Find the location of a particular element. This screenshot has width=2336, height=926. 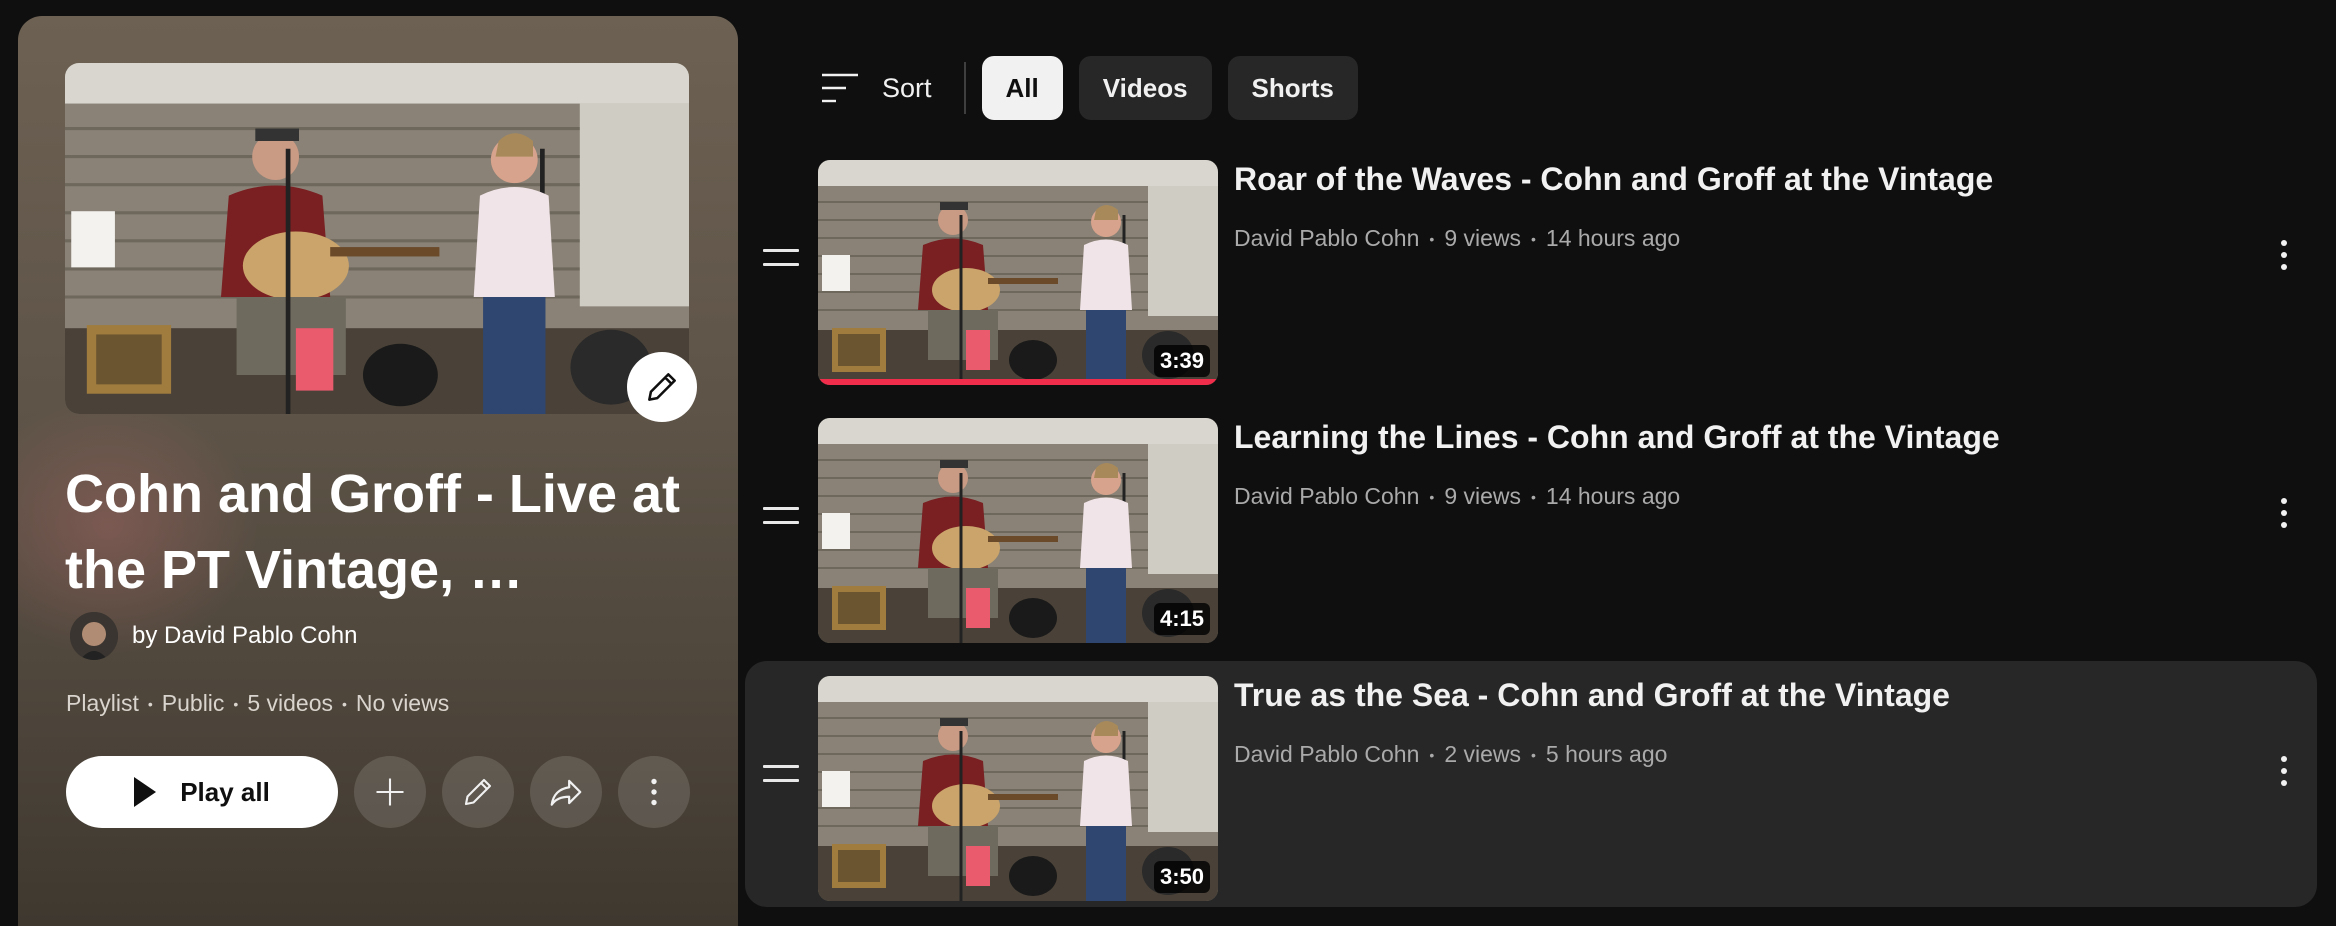

owner-name: by David Pablo Cohn is located at coordinates (244, 636).